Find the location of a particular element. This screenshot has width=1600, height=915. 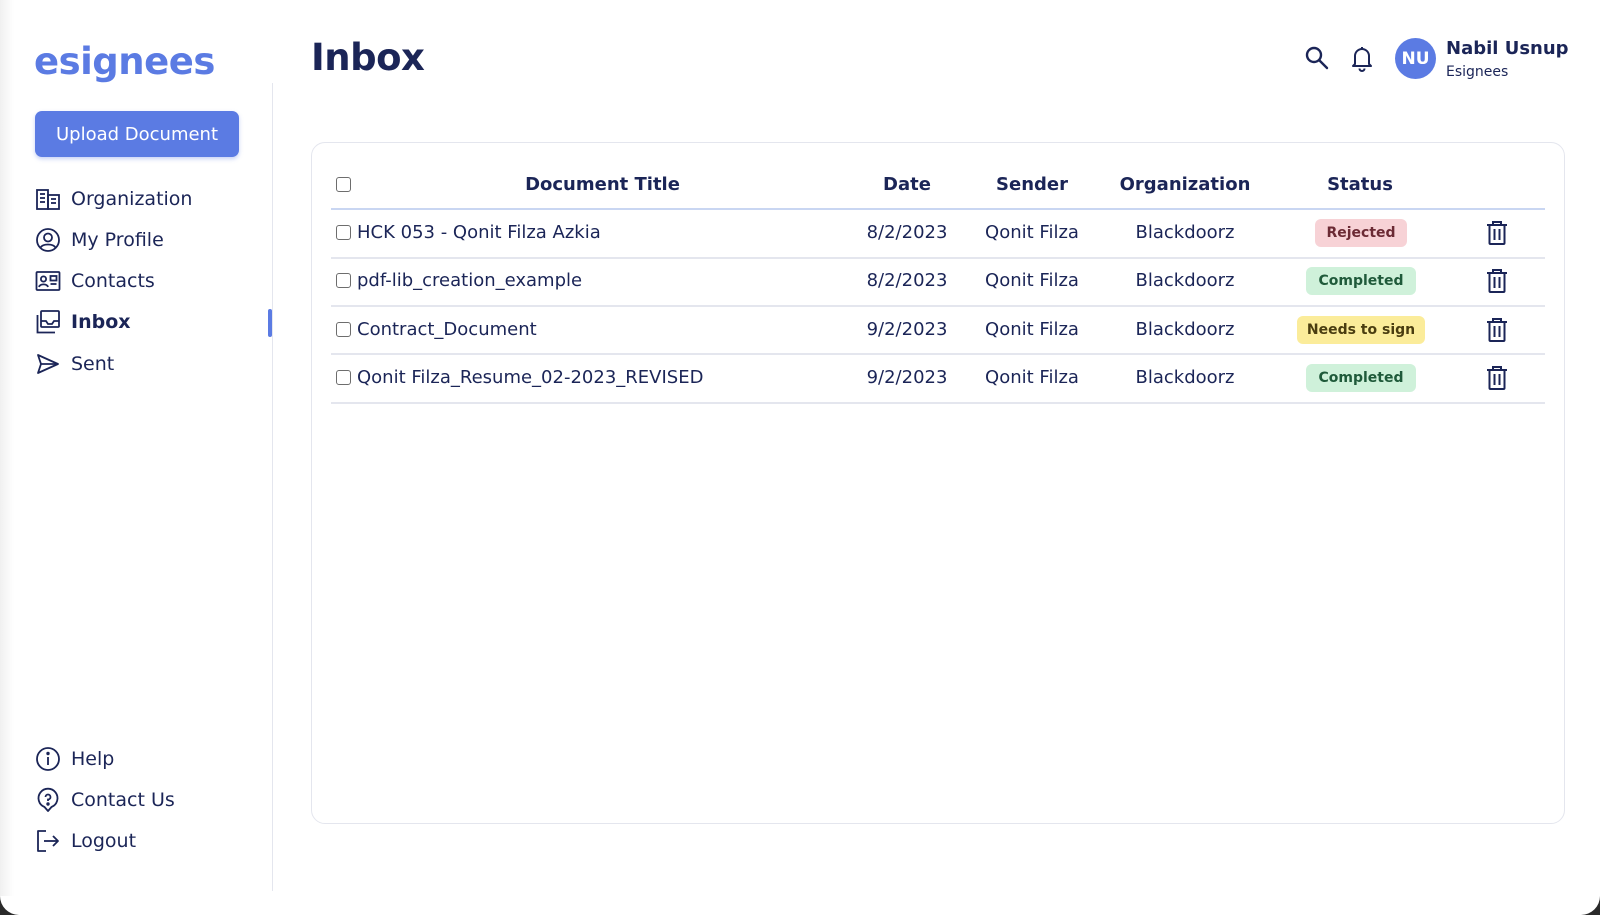

active-nav-indicator is located at coordinates (270, 323).